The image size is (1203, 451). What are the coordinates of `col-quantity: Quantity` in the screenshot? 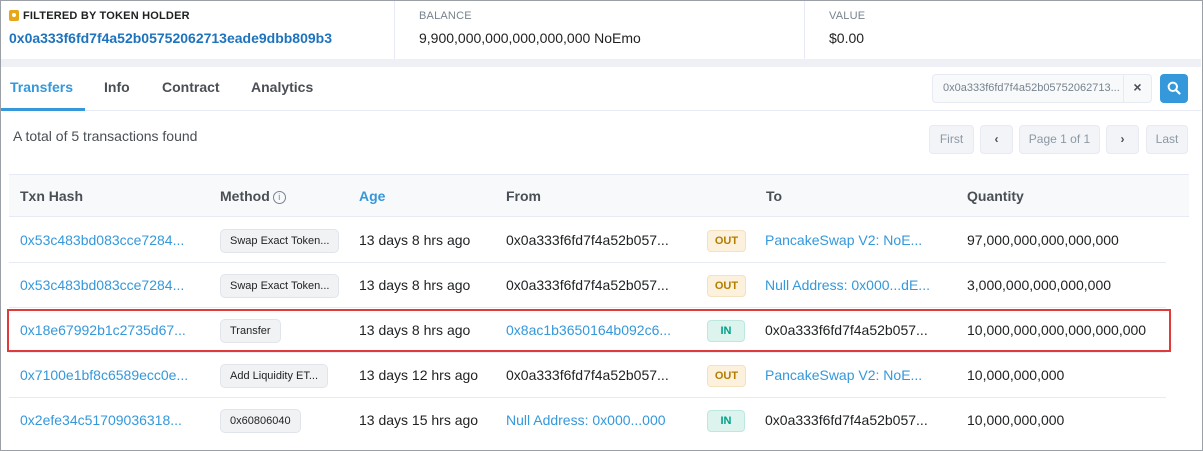 It's located at (995, 196).